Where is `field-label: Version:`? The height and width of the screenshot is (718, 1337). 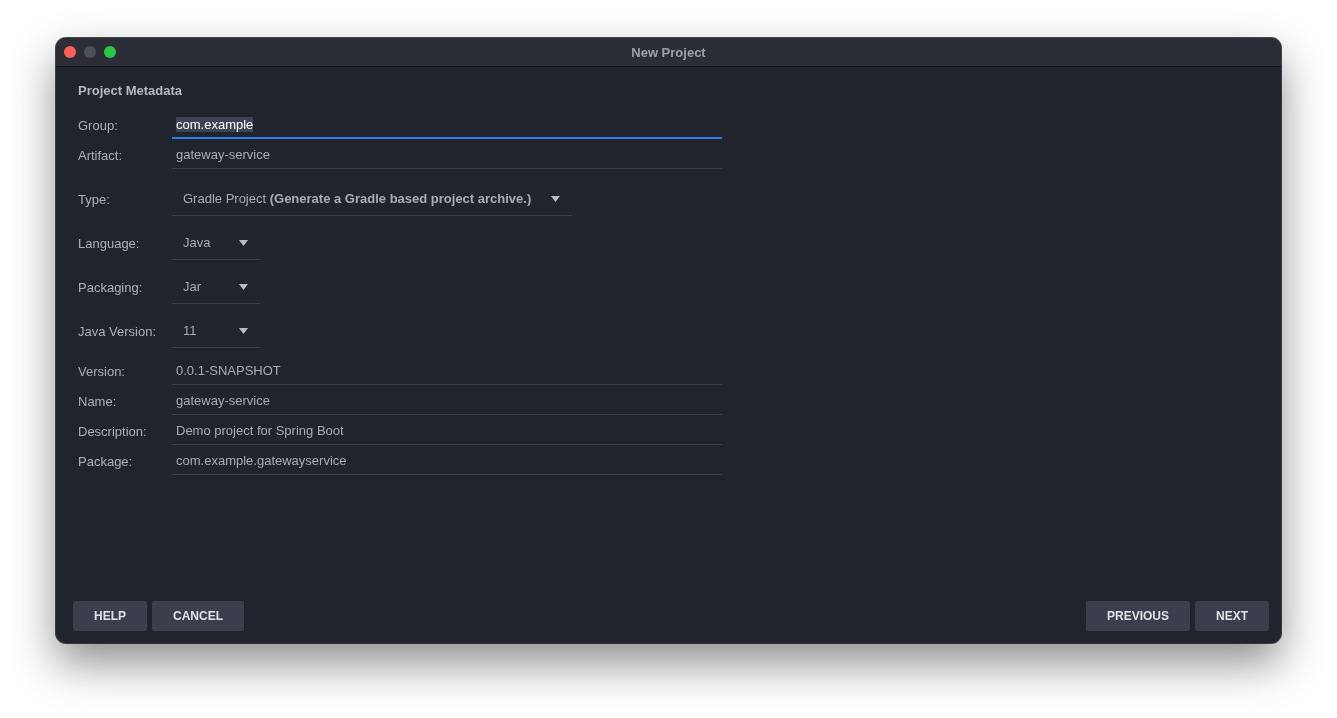 field-label: Version: is located at coordinates (102, 371).